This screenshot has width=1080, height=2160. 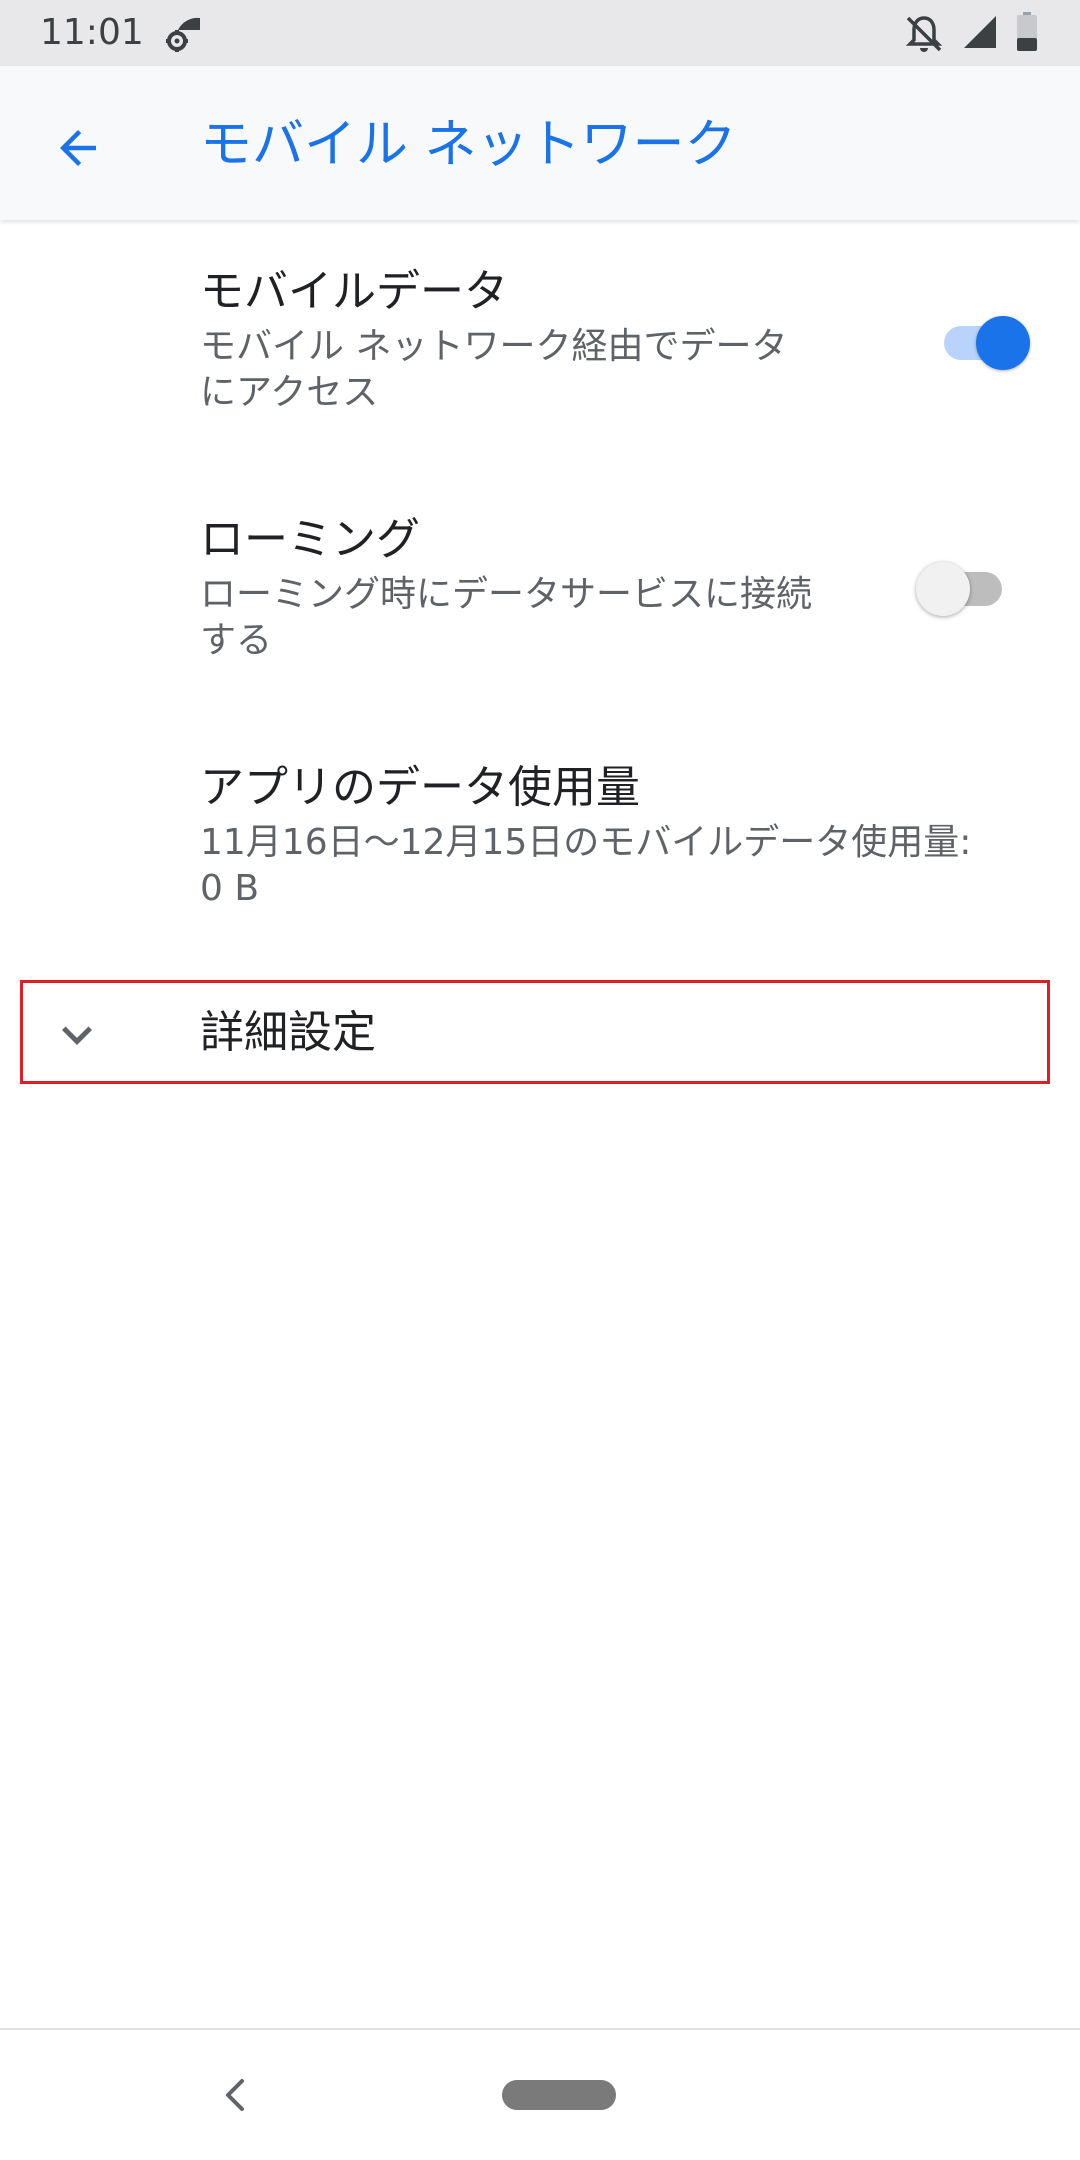 What do you see at coordinates (924, 34) in the screenshot?
I see `notifications-off-icon` at bounding box center [924, 34].